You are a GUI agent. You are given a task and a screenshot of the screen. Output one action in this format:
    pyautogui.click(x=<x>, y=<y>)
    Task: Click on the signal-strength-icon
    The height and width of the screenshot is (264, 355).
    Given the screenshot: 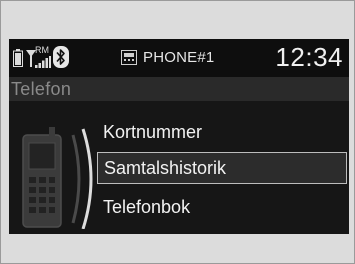 What is the action you would take?
    pyautogui.click(x=43, y=62)
    